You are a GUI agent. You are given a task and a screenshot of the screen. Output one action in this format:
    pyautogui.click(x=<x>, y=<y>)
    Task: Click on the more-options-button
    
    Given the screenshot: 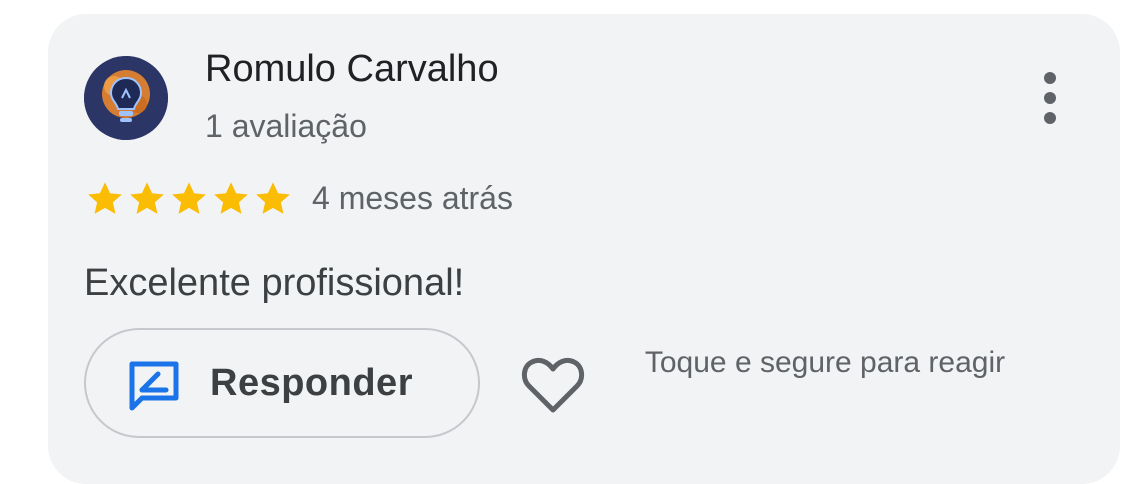 What is the action you would take?
    pyautogui.click(x=1050, y=98)
    